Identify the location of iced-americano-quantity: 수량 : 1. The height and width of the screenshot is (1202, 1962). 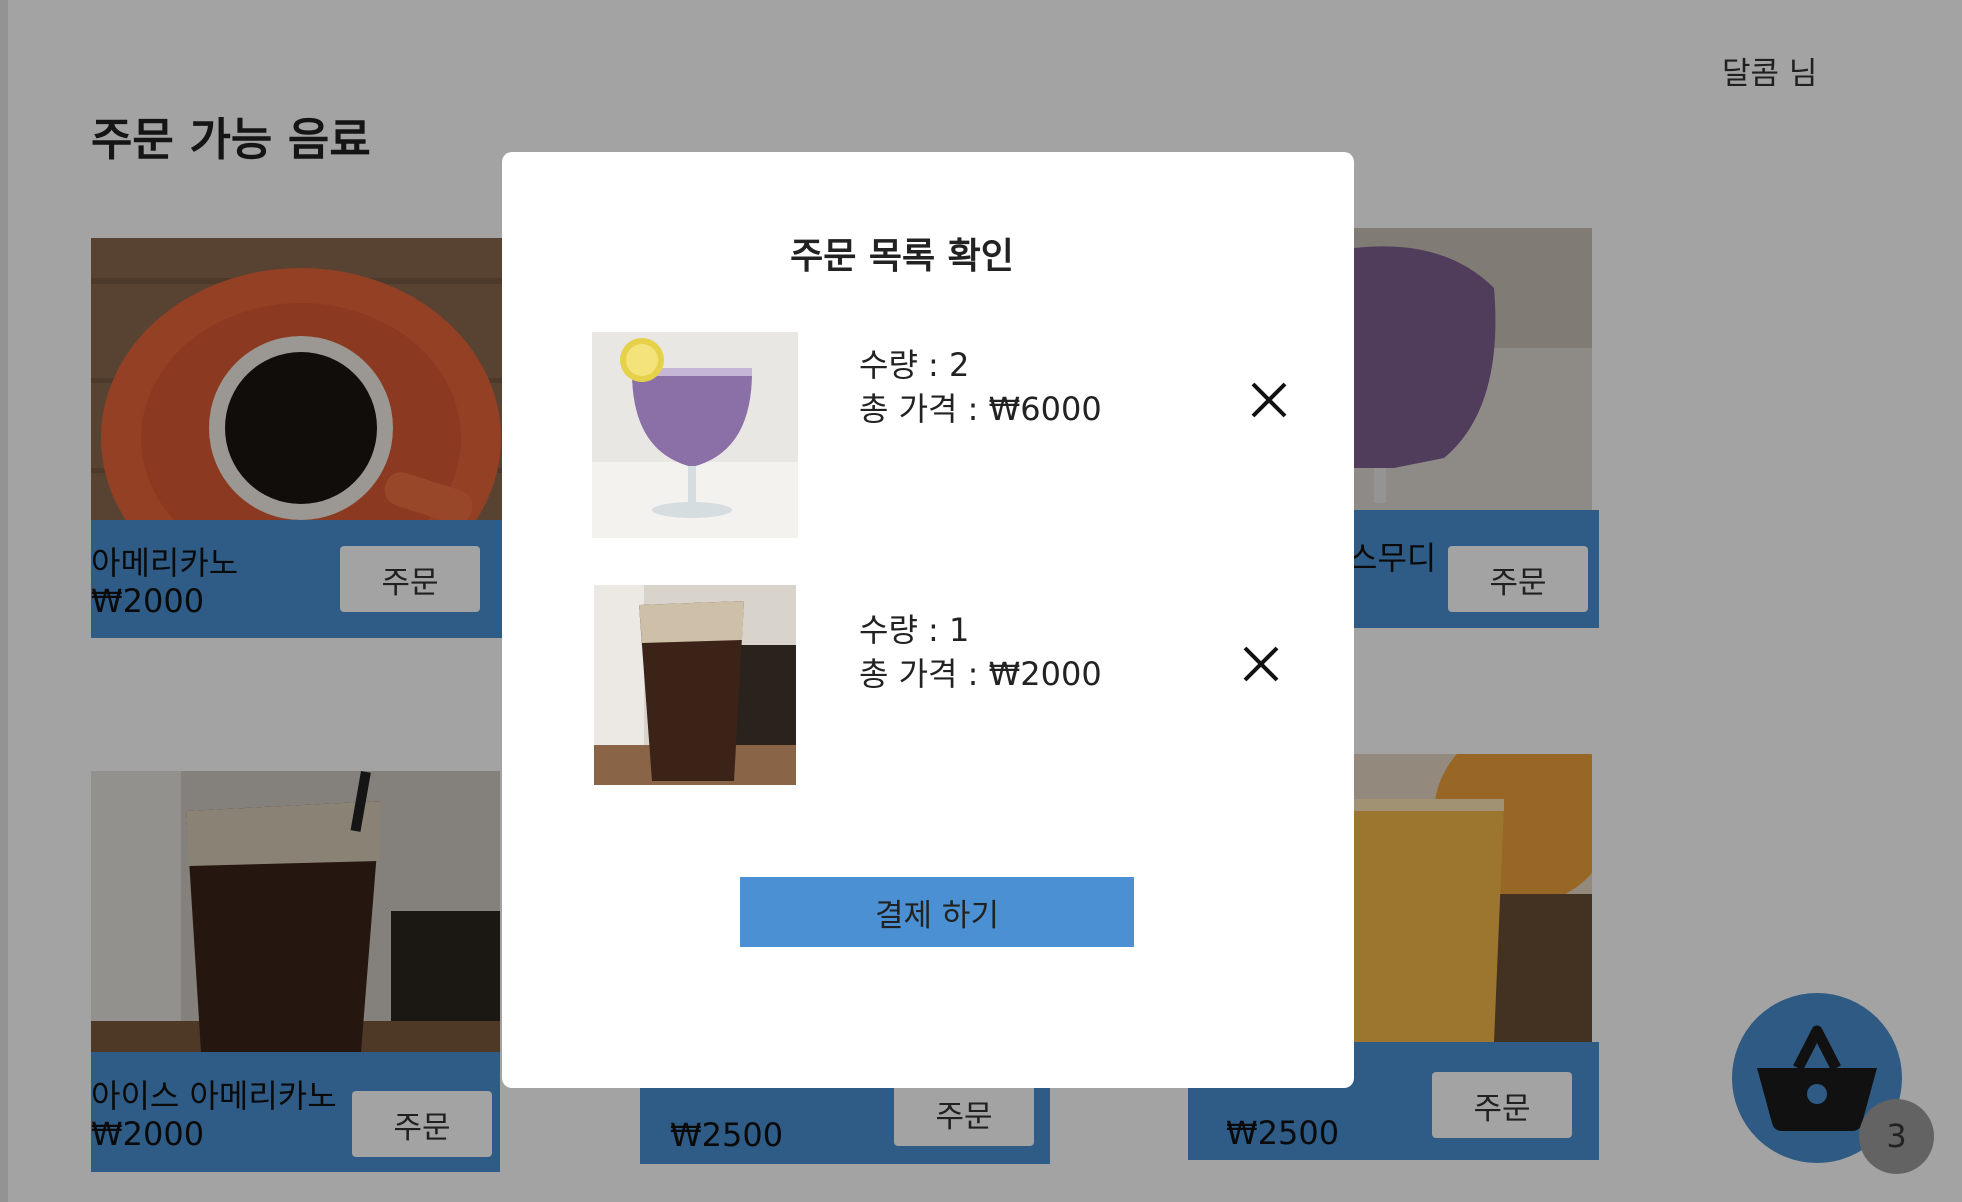
(914, 630).